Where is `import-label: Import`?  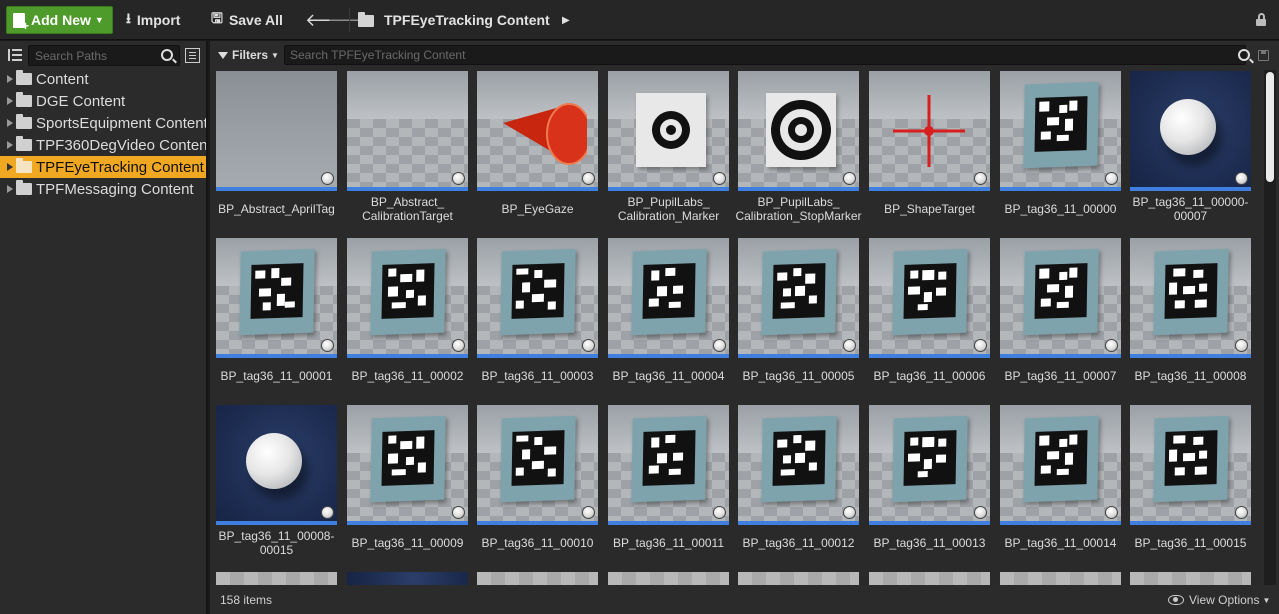 import-label: Import is located at coordinates (158, 20).